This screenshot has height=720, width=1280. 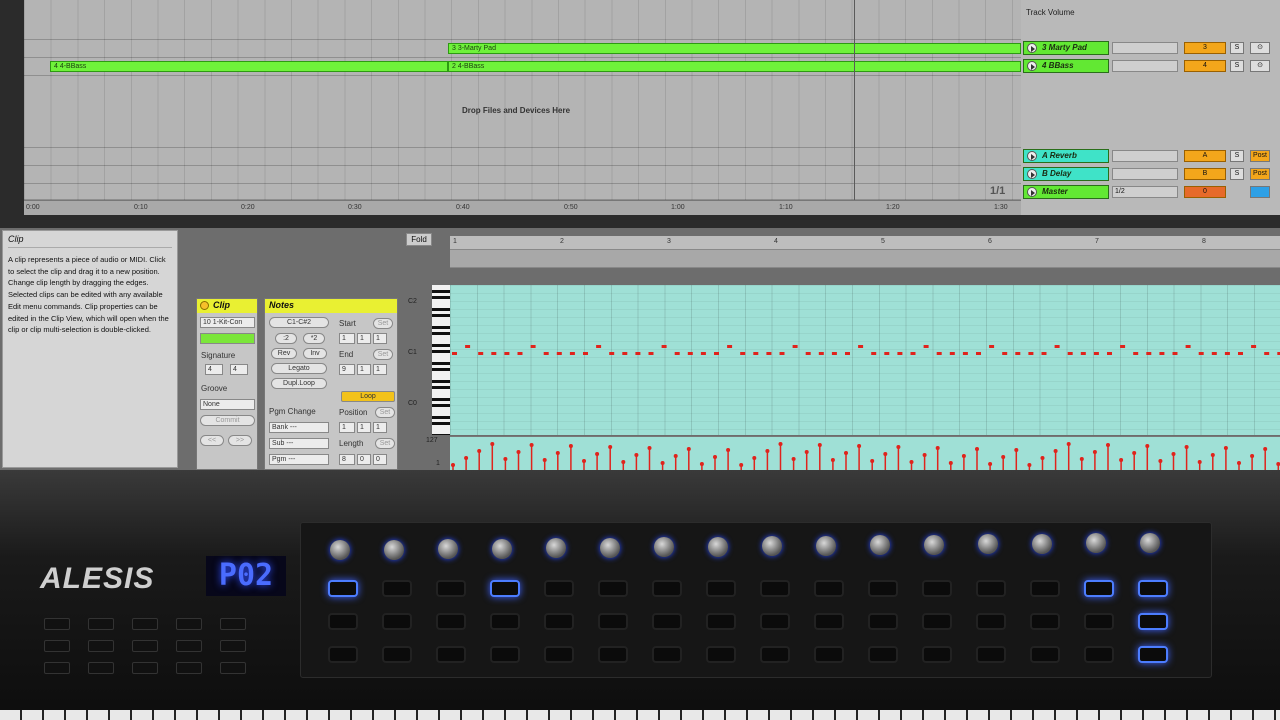 What do you see at coordinates (227, 420) in the screenshot?
I see `commit-button: Commit` at bounding box center [227, 420].